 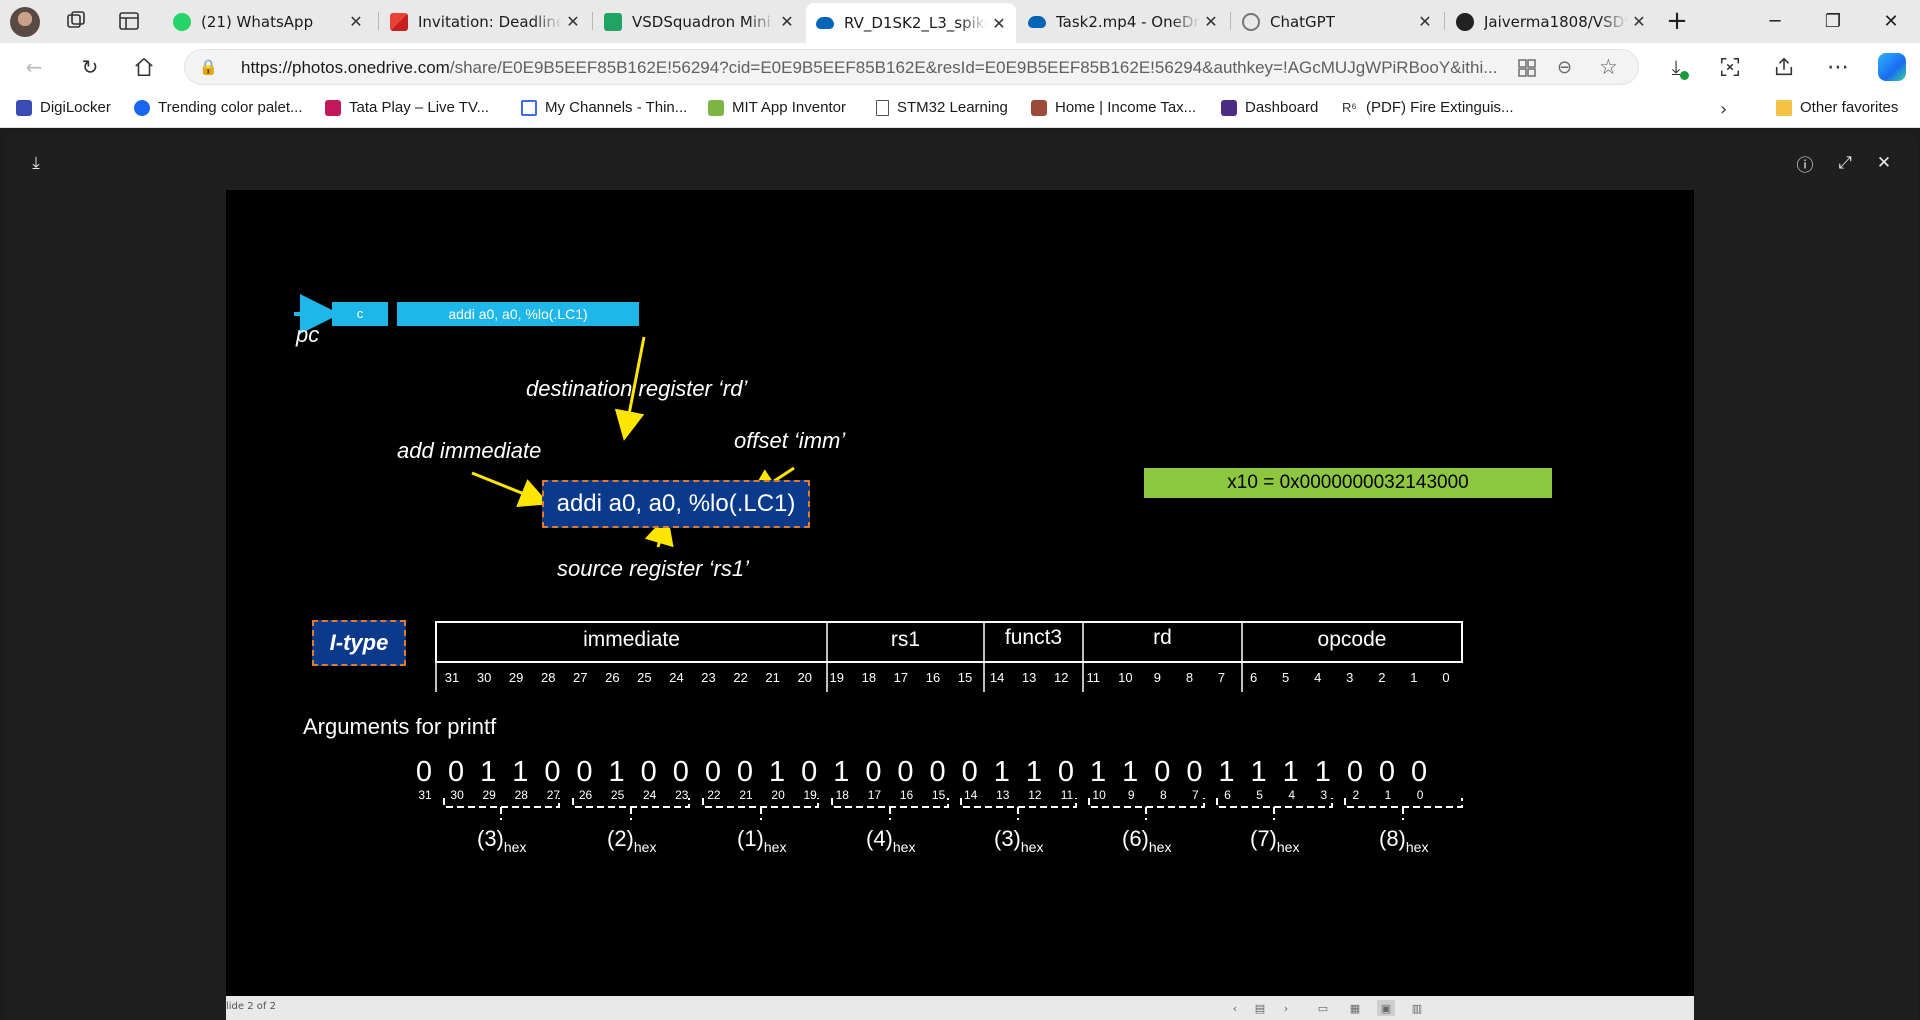 What do you see at coordinates (1845, 163) in the screenshot?
I see `expand-icon: ⤢` at bounding box center [1845, 163].